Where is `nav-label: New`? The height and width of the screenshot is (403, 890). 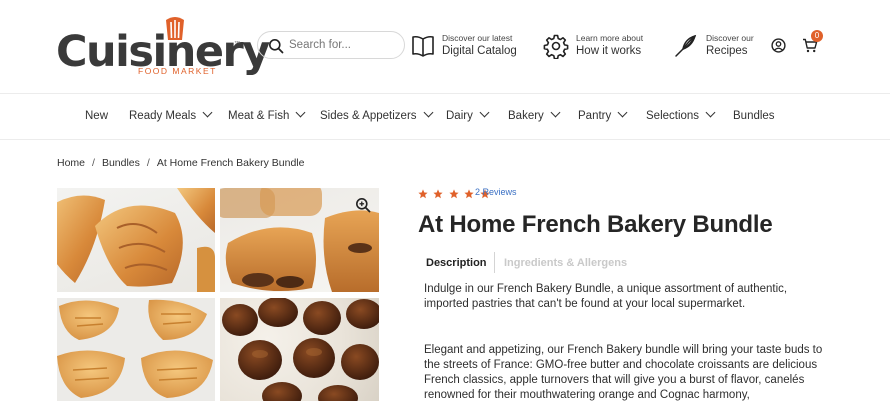
nav-label: New is located at coordinates (97, 116).